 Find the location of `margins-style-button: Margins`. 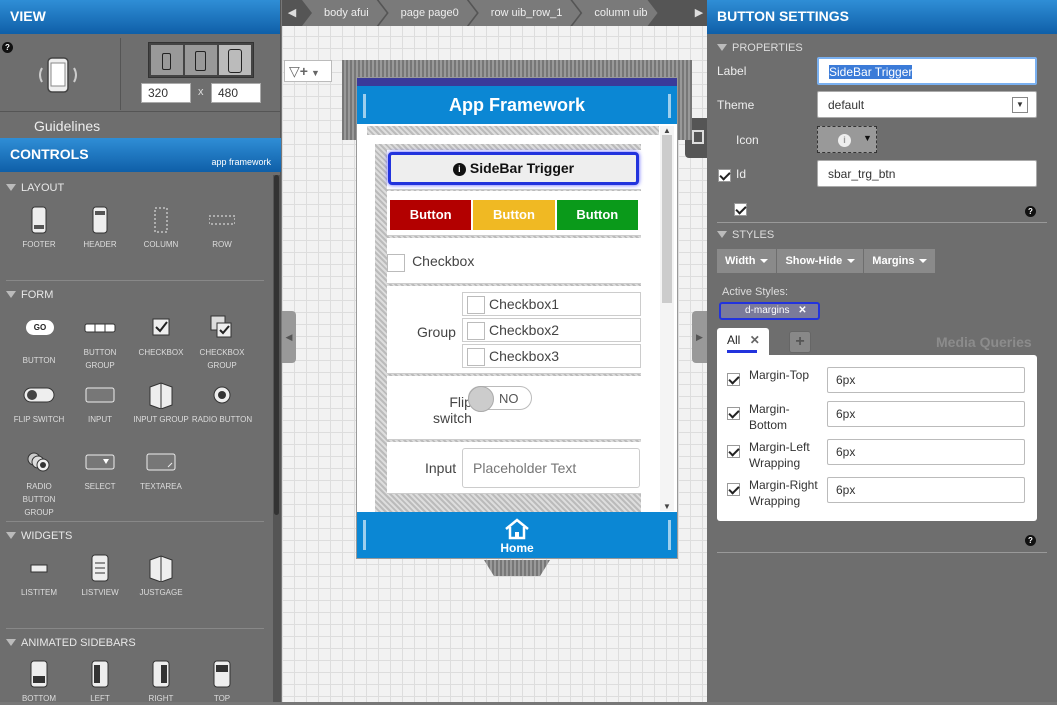

margins-style-button: Margins is located at coordinates (900, 261).